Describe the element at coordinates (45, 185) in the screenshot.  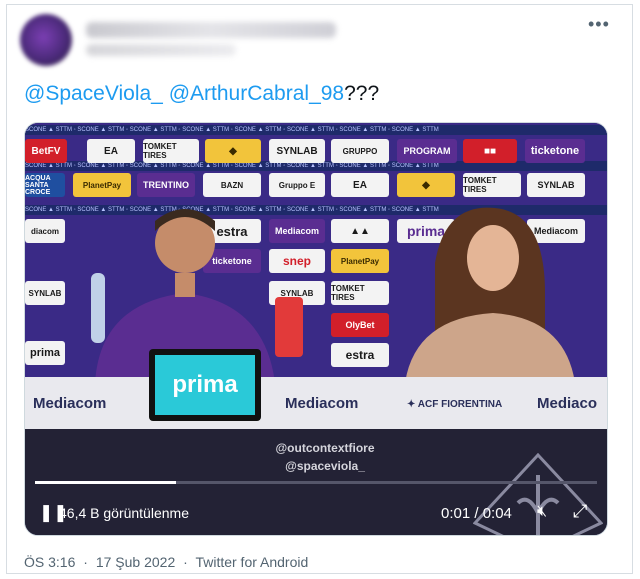
I see `sponsor-acqua: ACQUA SANTA CROCE` at that location.